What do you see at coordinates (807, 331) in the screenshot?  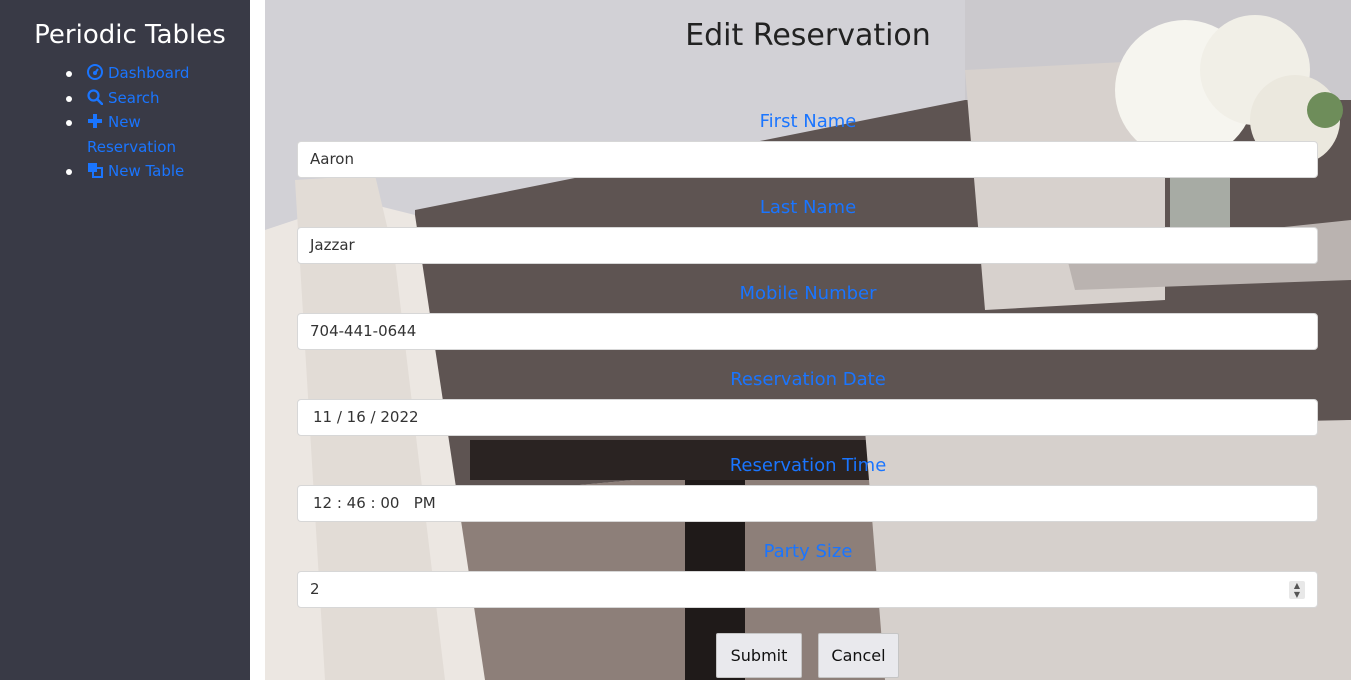 I see `mobile-number-field: 704-441-0644` at bounding box center [807, 331].